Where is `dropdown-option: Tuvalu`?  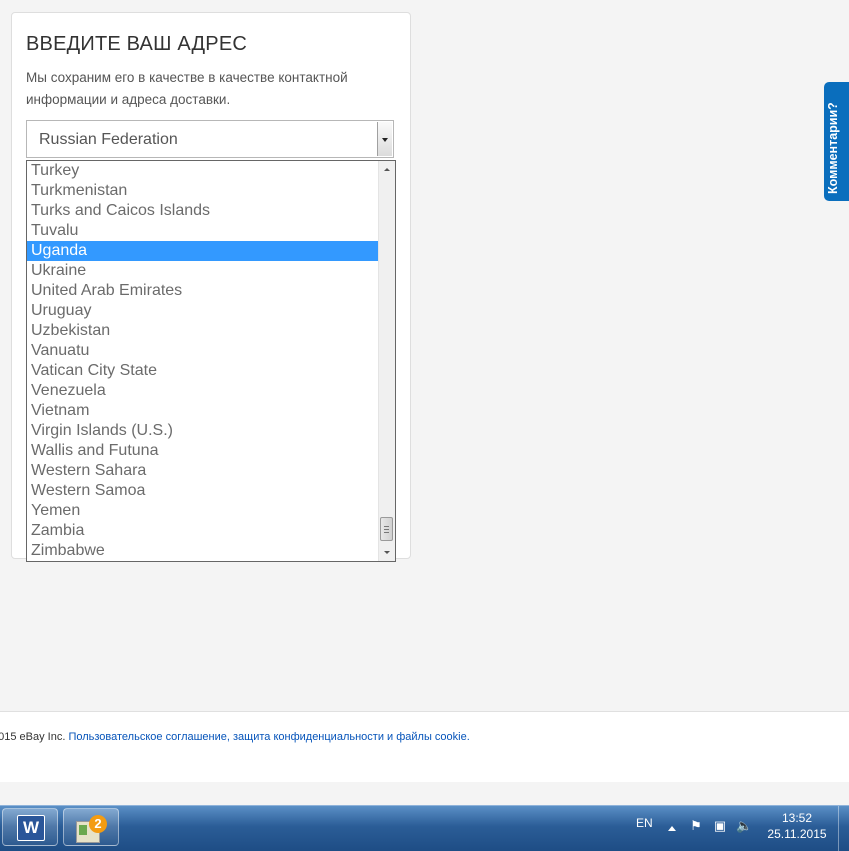 dropdown-option: Tuvalu is located at coordinates (203, 231).